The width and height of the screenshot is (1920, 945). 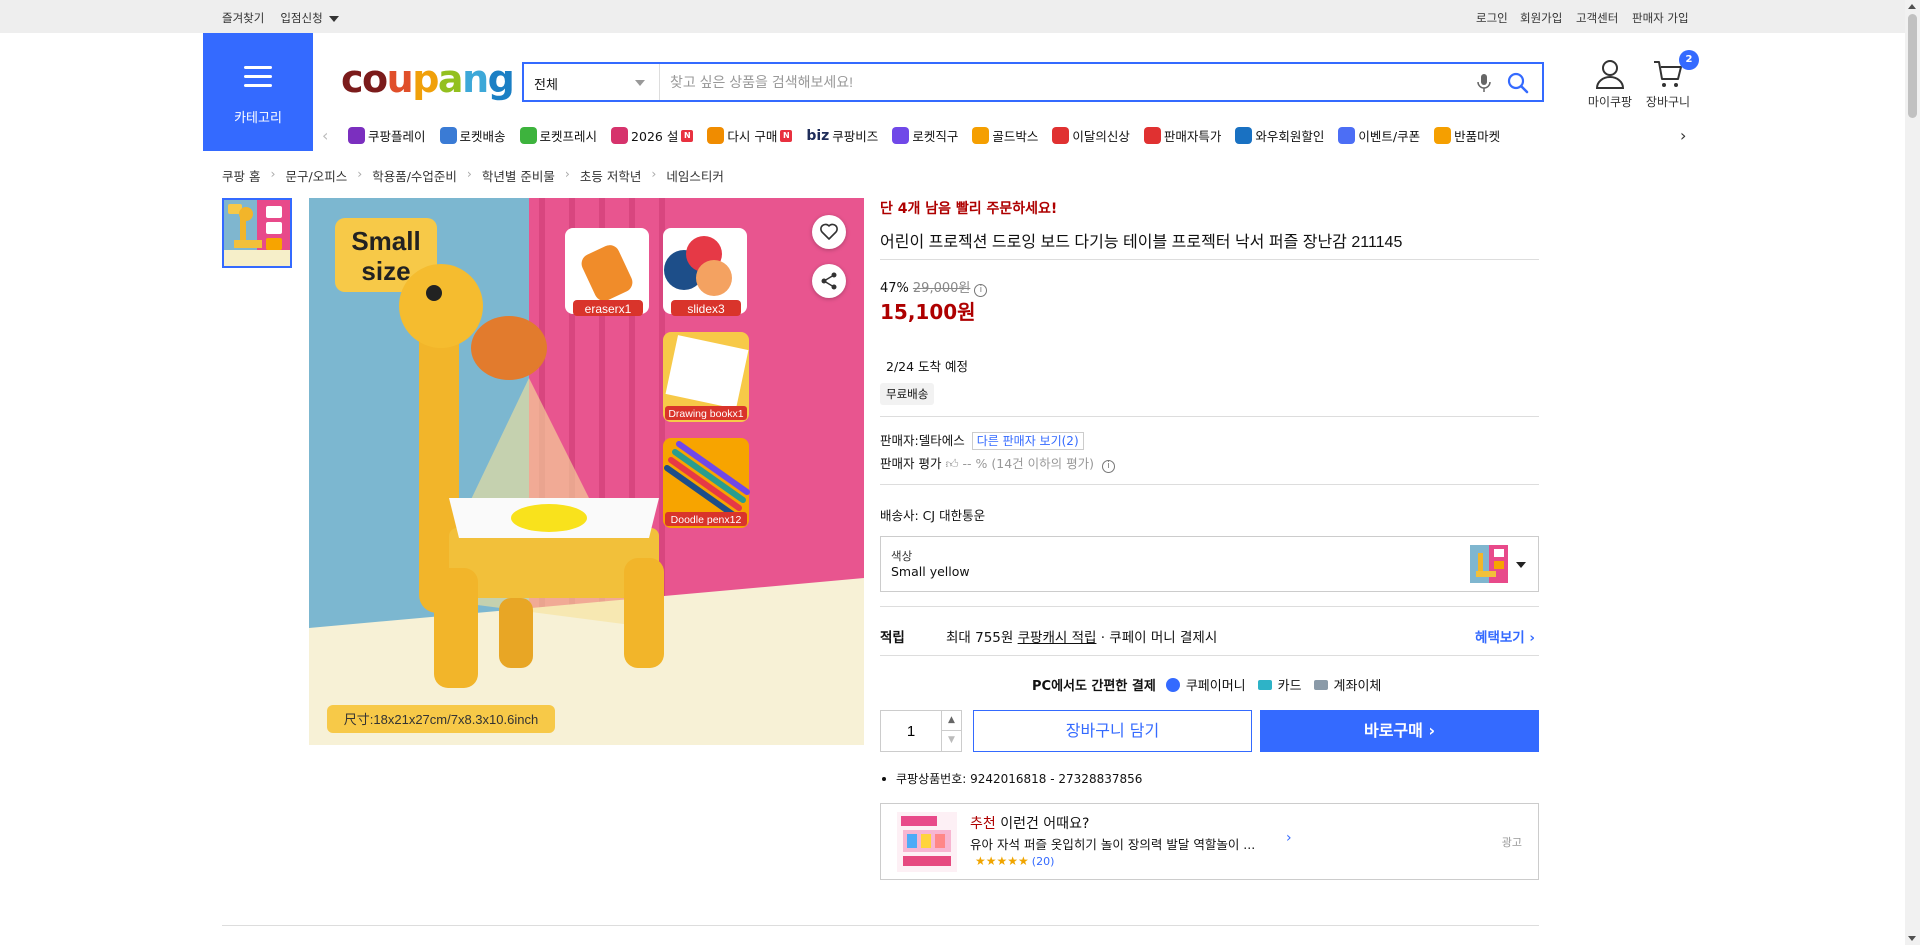 What do you see at coordinates (652, 135) in the screenshot?
I see `quick-nav-item-gift: 2026 설N` at bounding box center [652, 135].